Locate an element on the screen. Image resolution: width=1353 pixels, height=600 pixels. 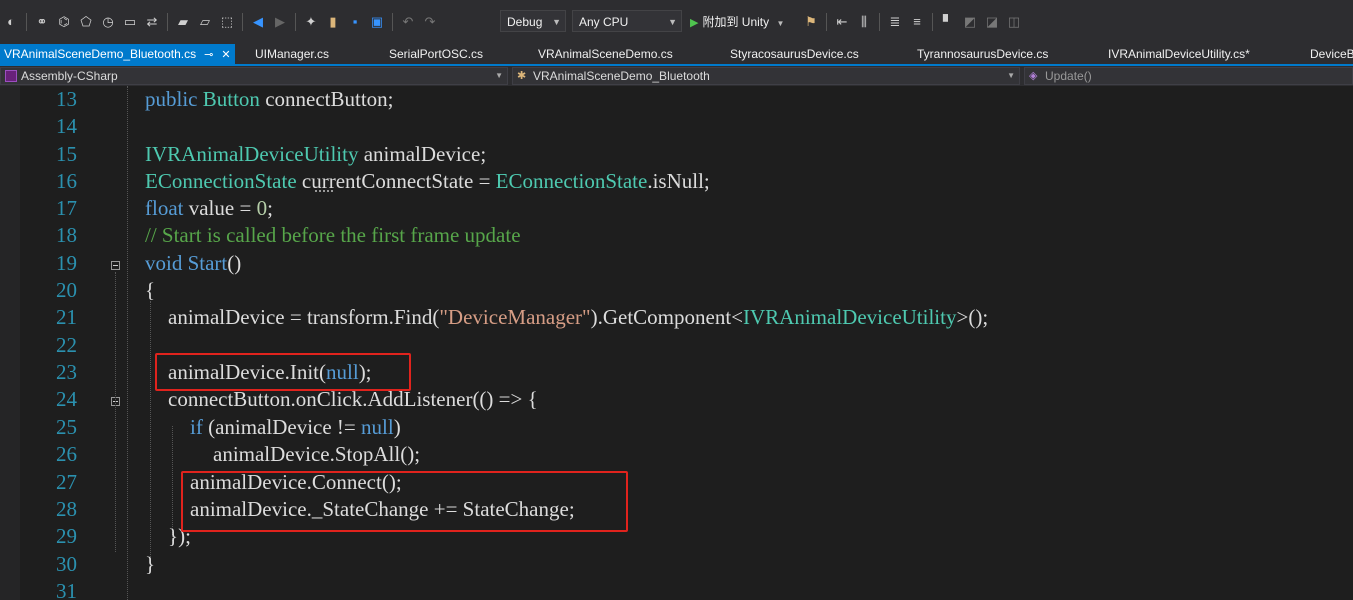
code-text: animalDevice; is located at coordinates (425, 154).